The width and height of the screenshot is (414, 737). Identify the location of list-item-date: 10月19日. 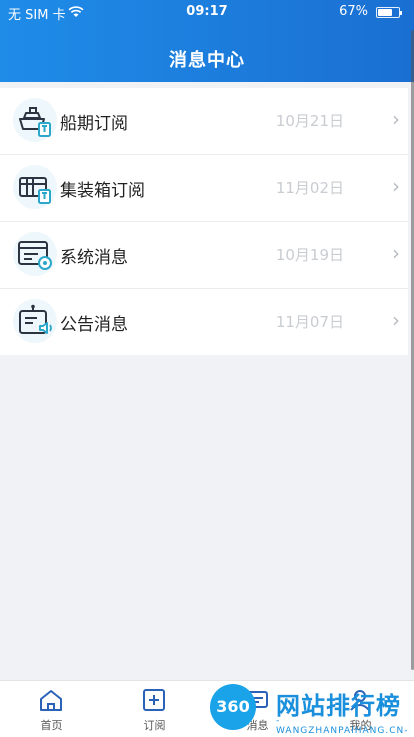
(309, 255).